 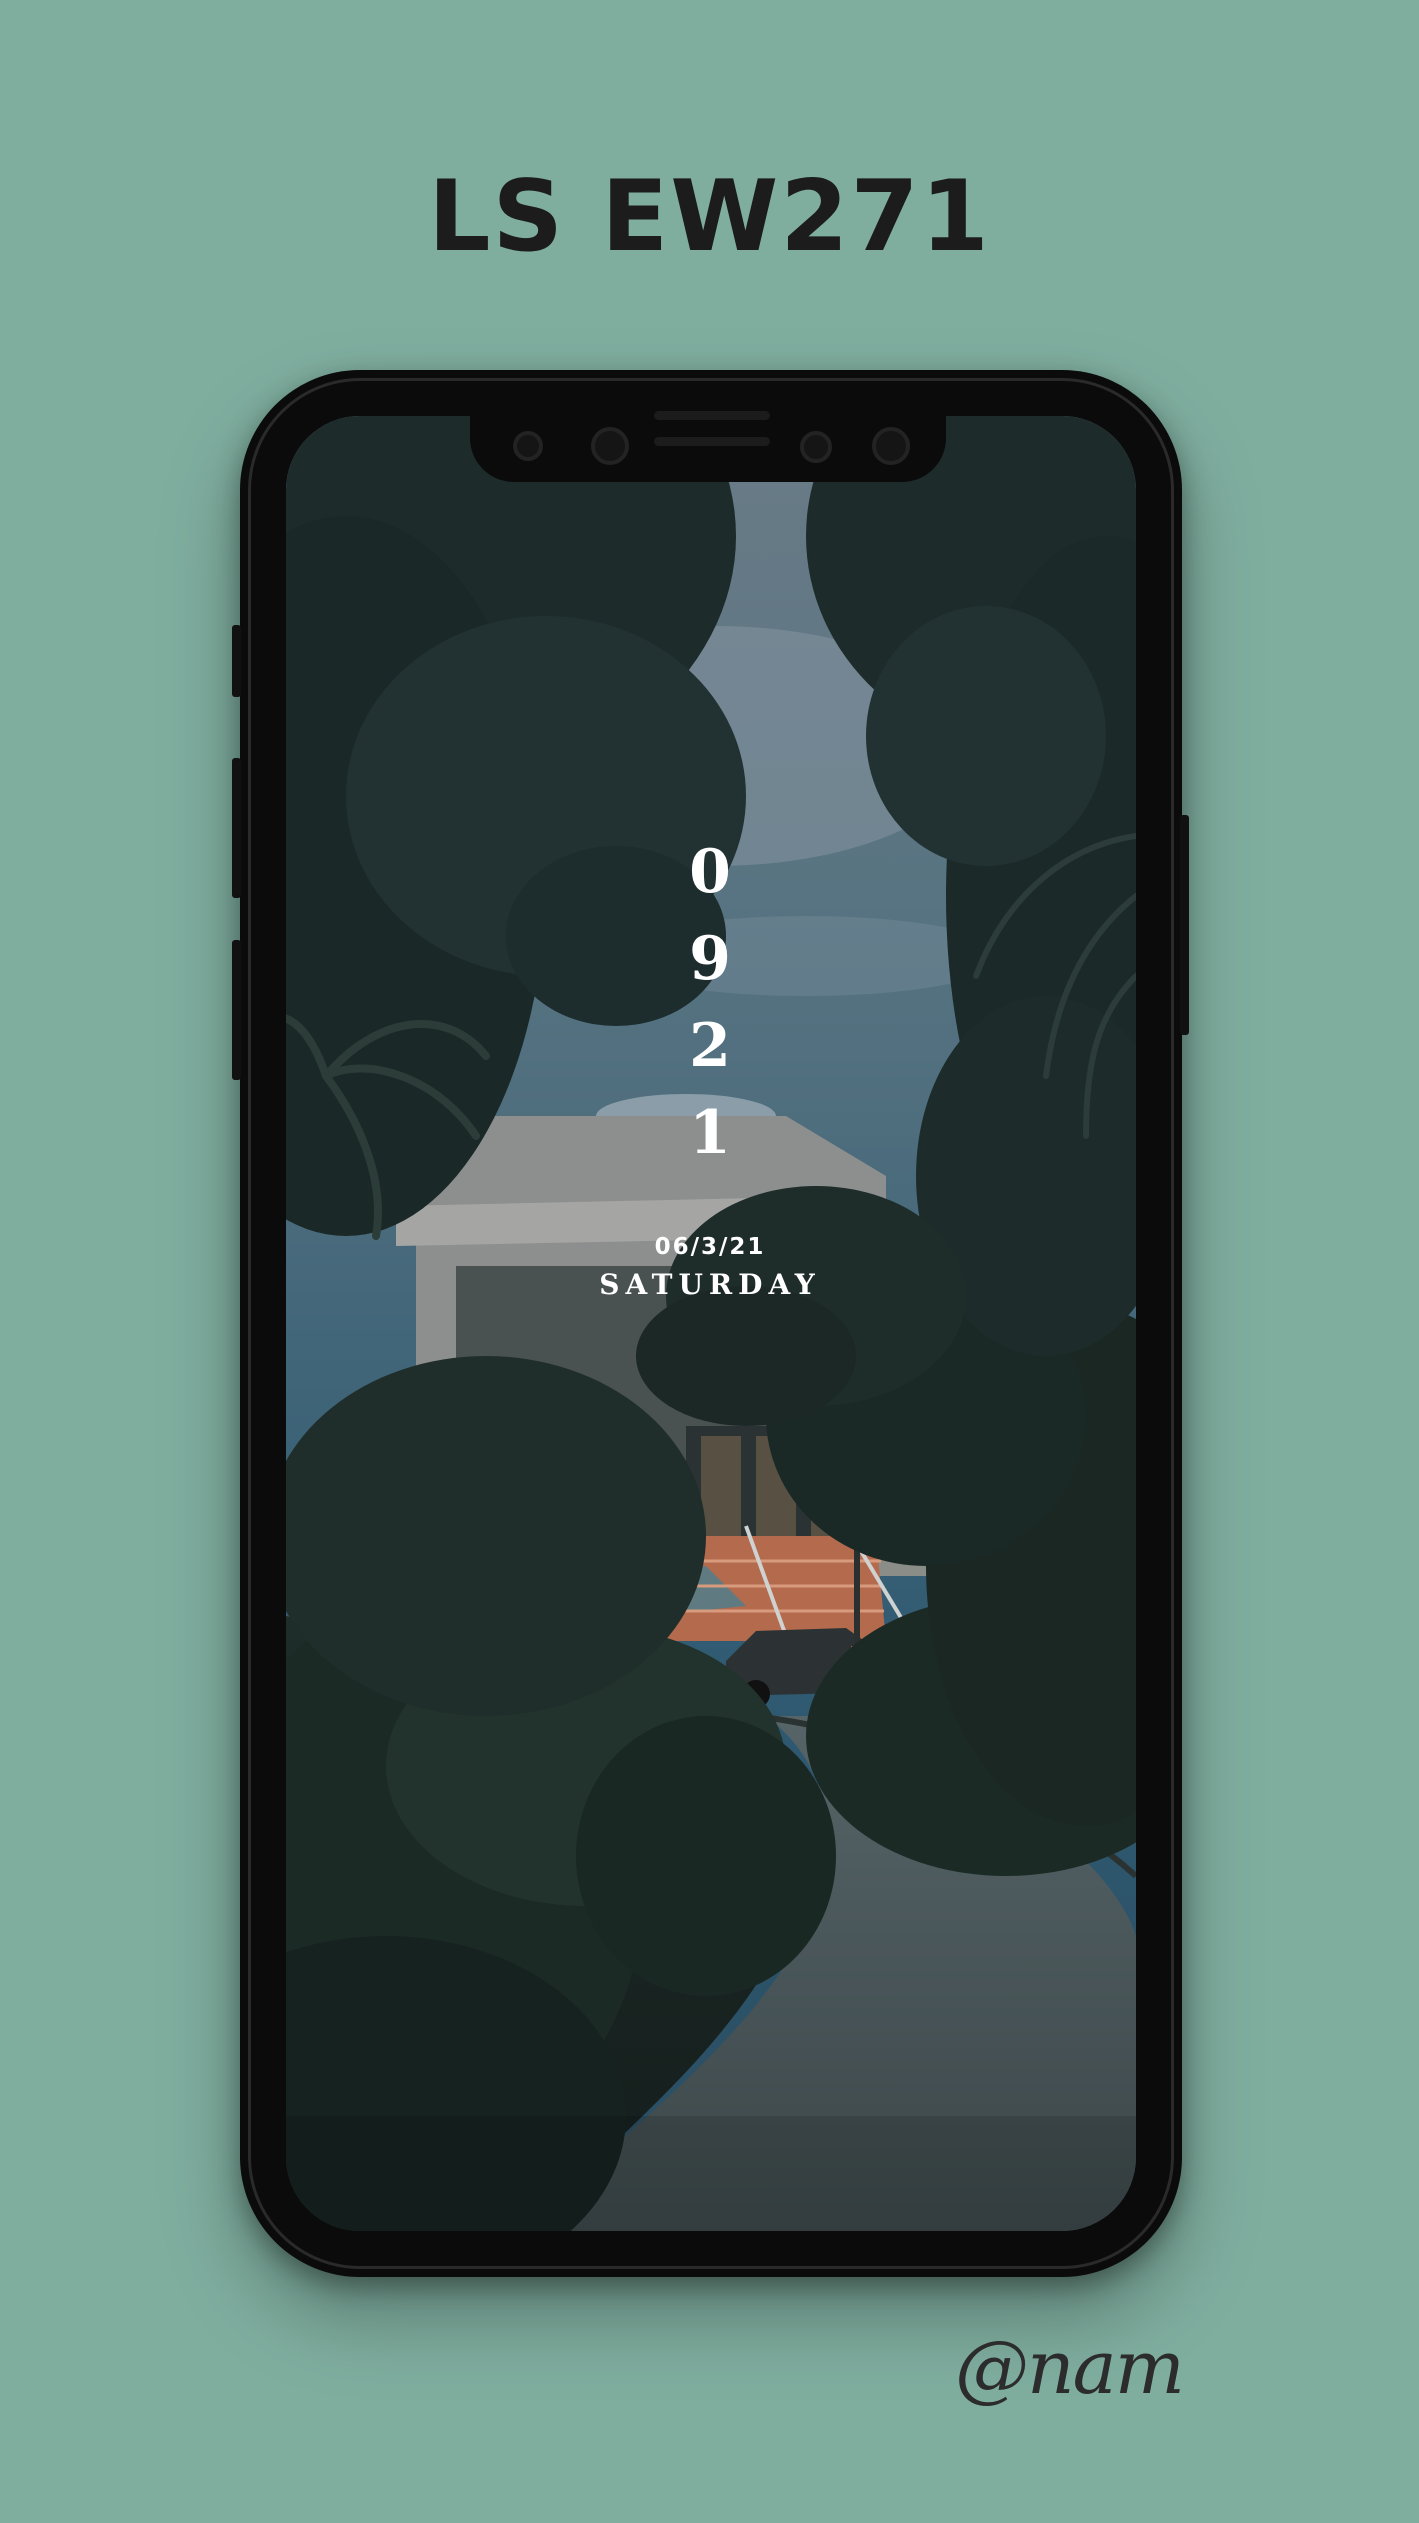 I want to click on front-camera-icon, so click(x=891, y=446).